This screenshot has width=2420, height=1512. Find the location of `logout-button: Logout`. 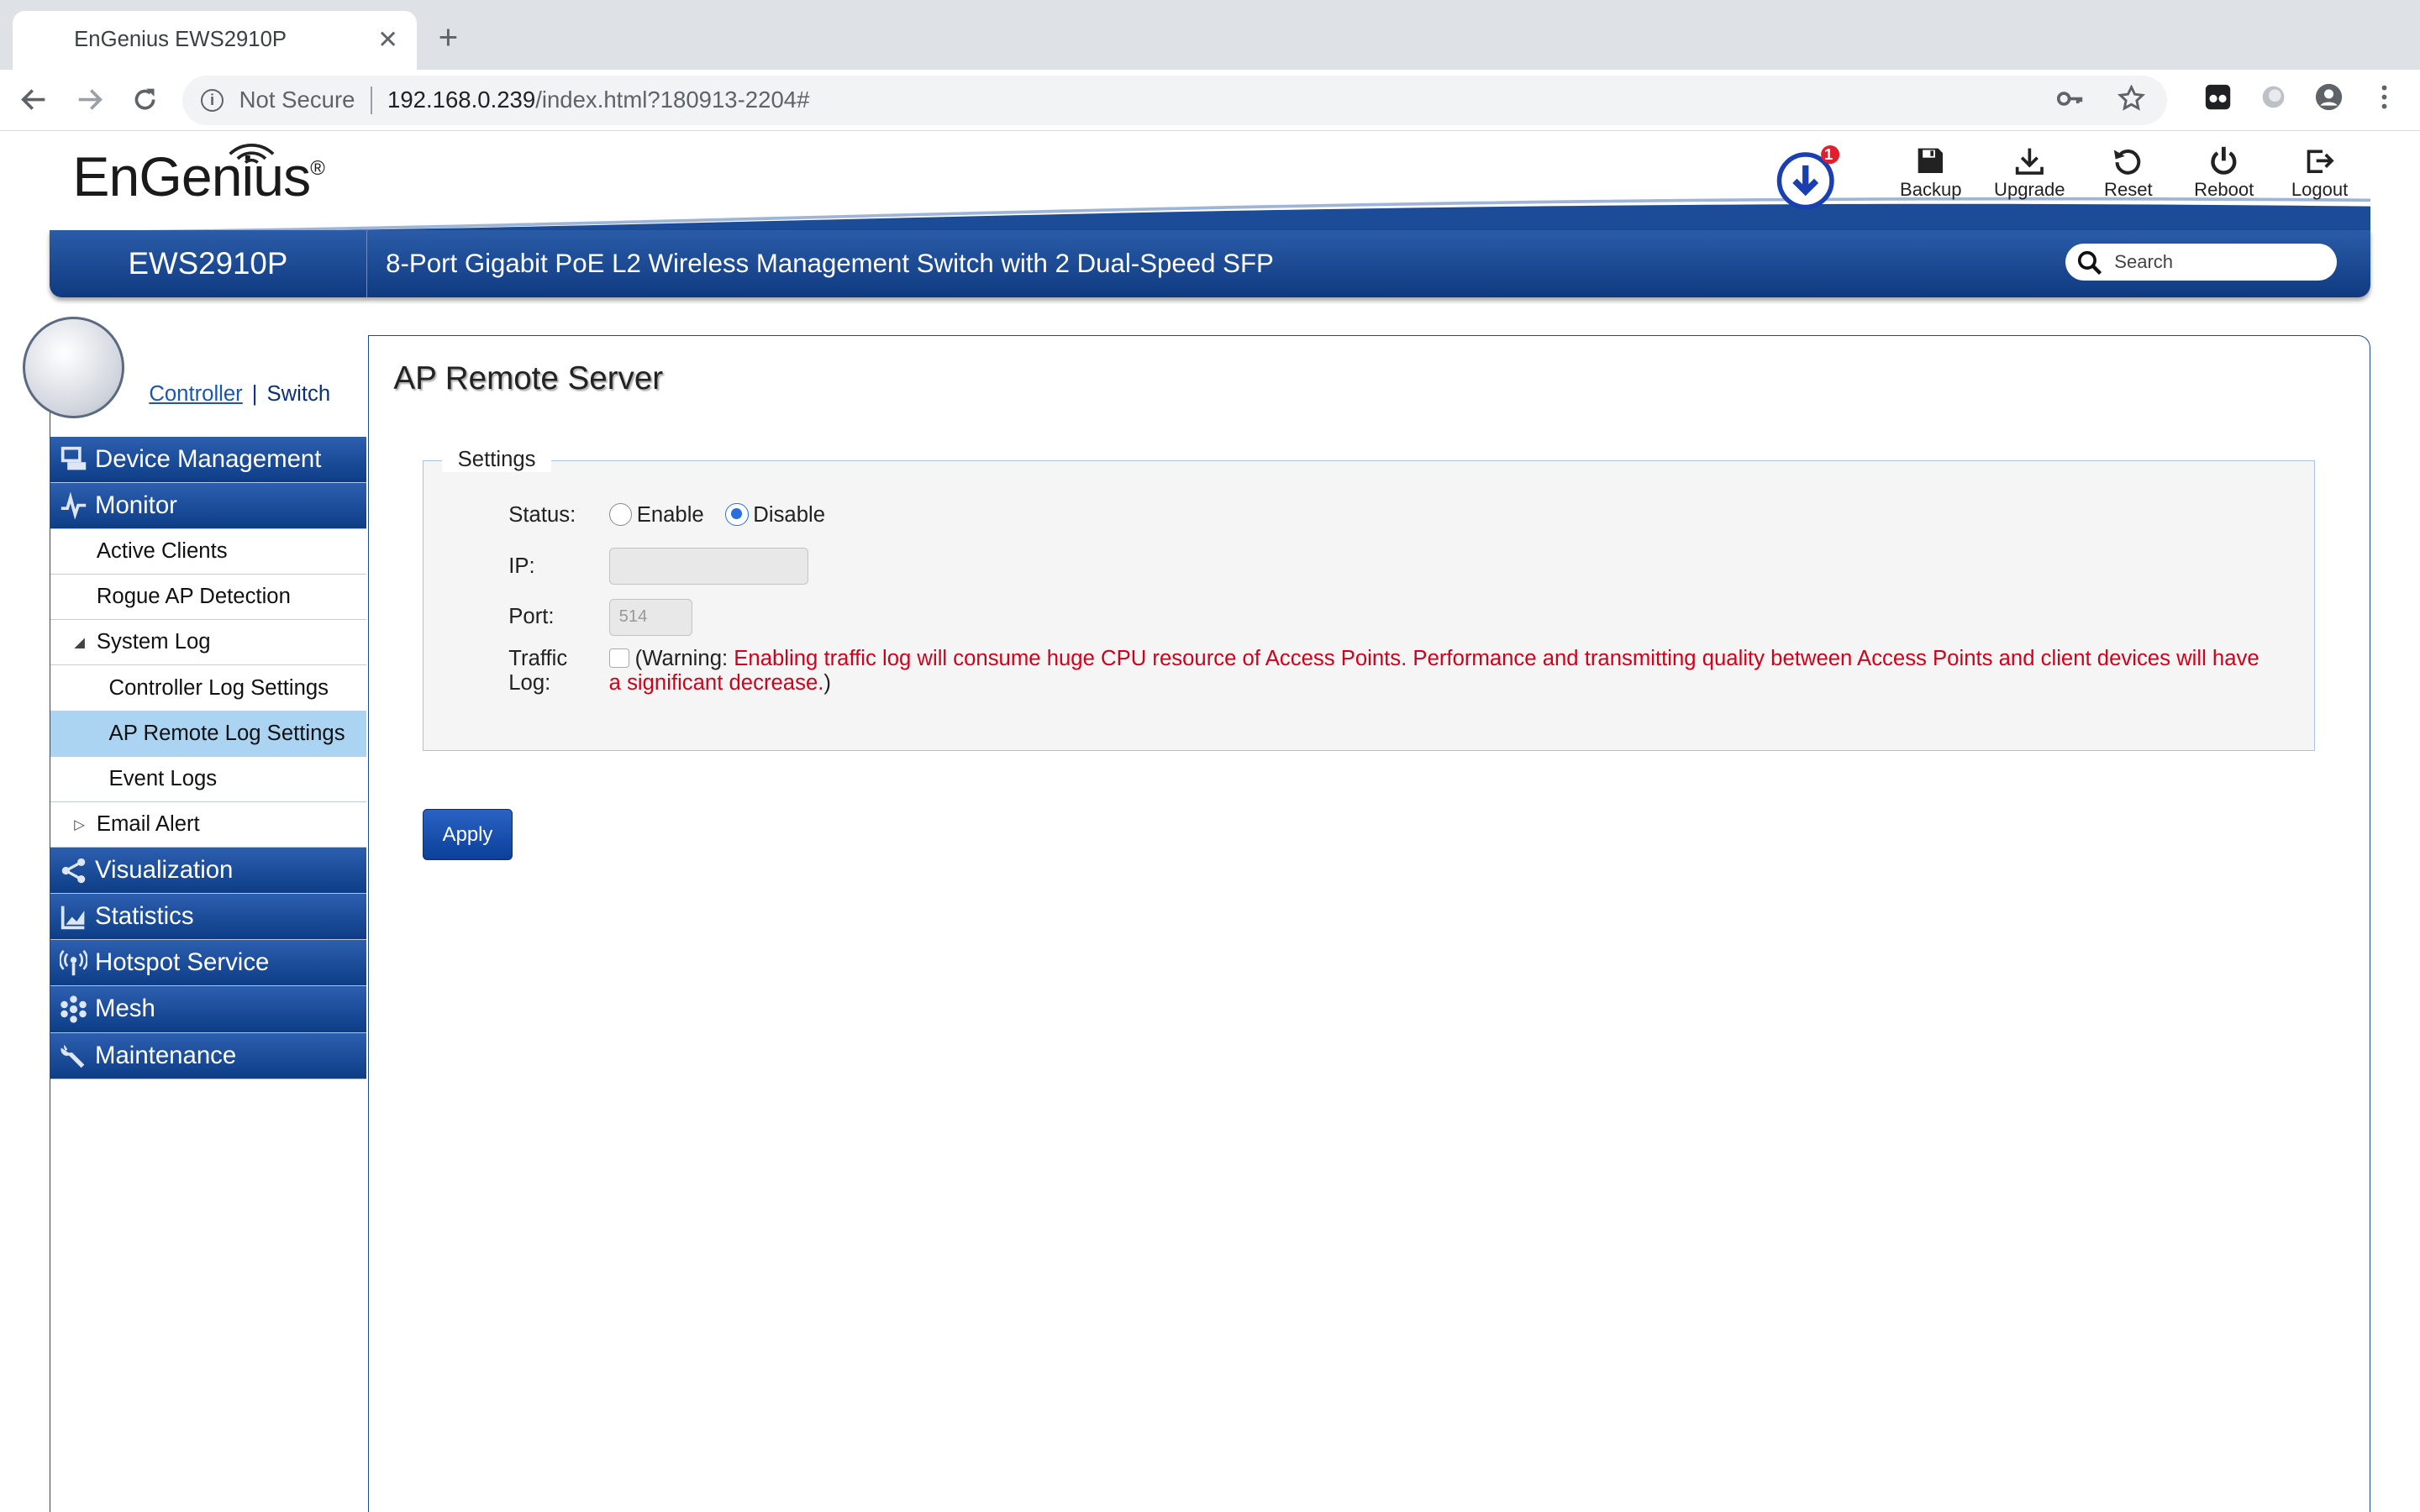

logout-button: Logout is located at coordinates (2320, 173).